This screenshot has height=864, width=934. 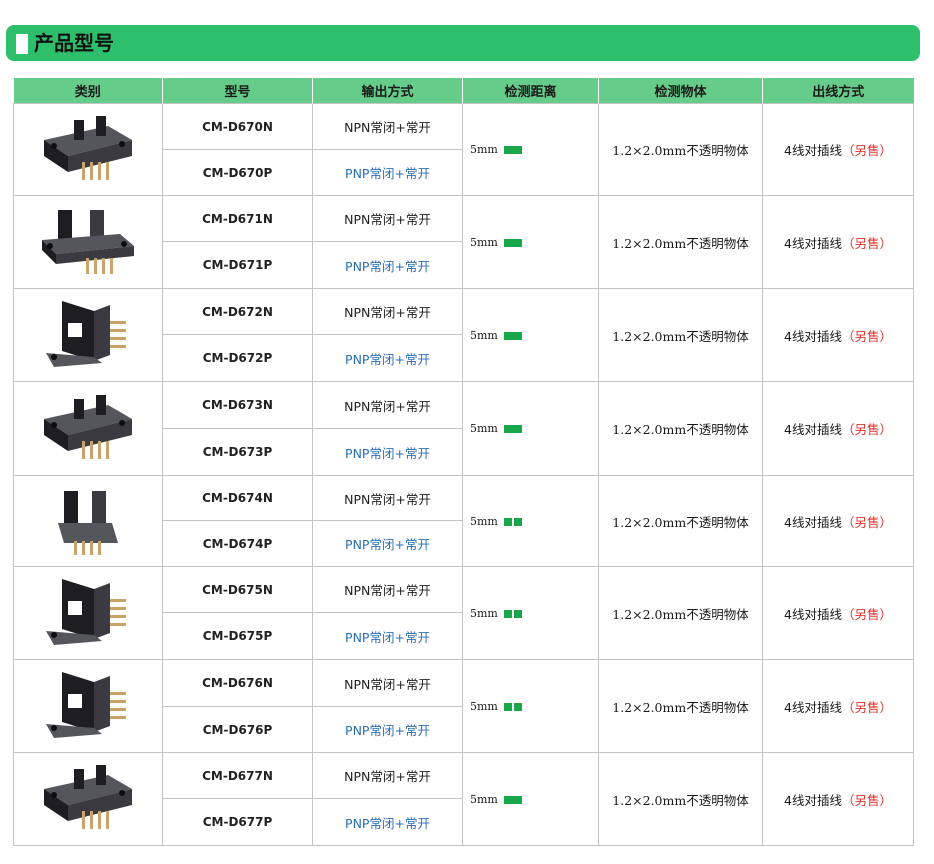 What do you see at coordinates (838, 91) in the screenshot?
I see `header-wiring: 出线方式` at bounding box center [838, 91].